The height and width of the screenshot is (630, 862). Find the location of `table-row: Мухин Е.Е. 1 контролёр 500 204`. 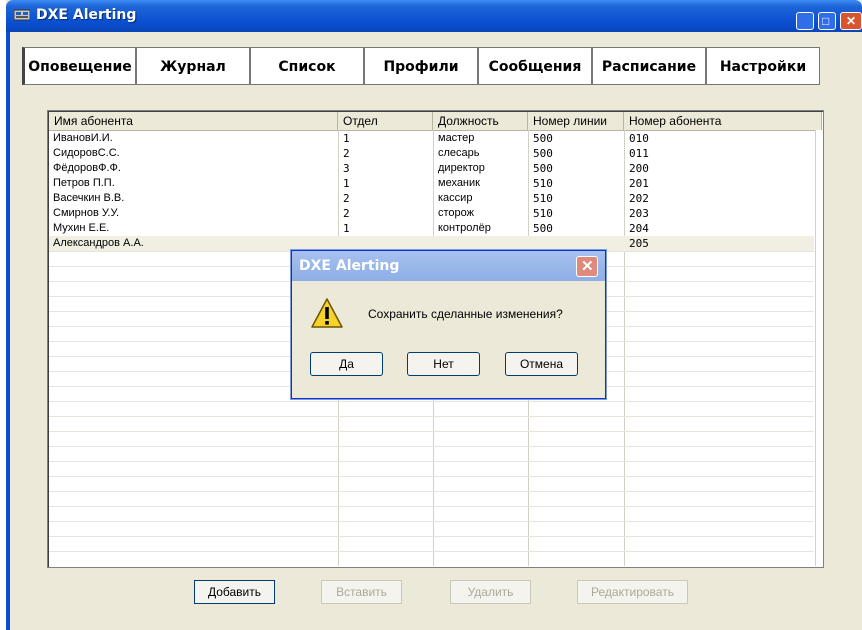

table-row: Мухин Е.Е. 1 контролёр 500 204 is located at coordinates (431, 228).